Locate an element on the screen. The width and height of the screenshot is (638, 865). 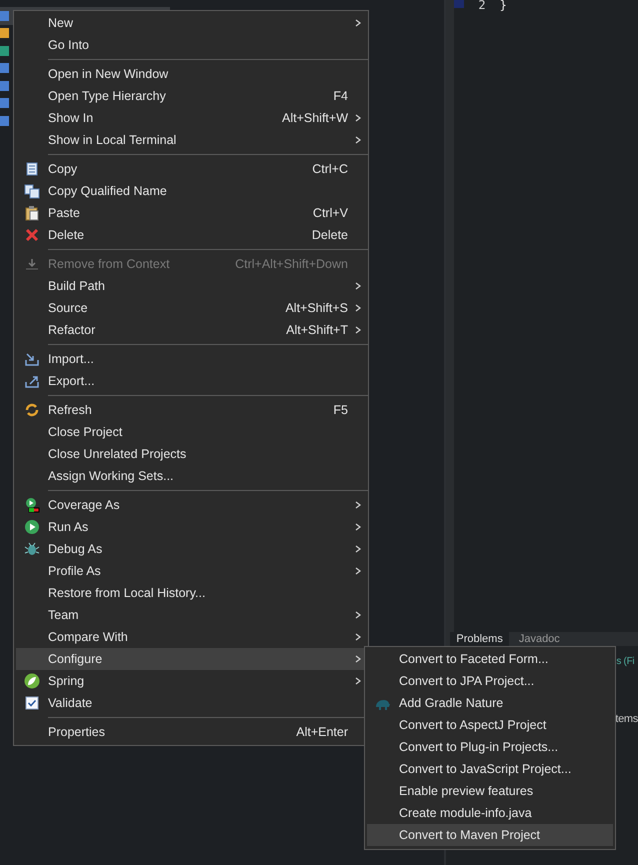
menu-item: Add Gradle Nature is located at coordinates (490, 703).